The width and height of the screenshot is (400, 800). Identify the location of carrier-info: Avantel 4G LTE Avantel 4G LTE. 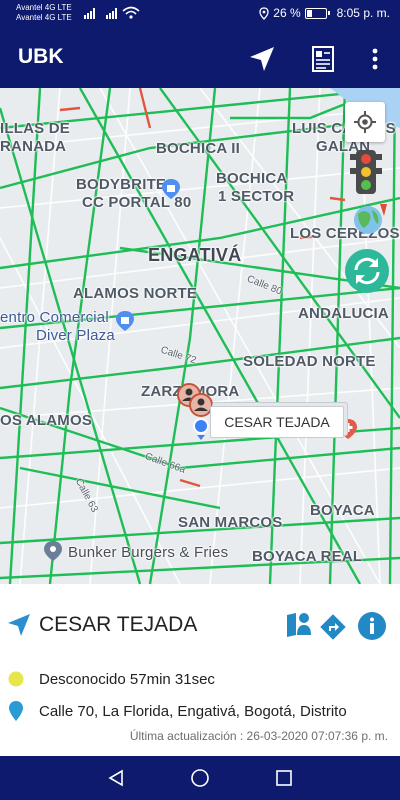
(44, 13).